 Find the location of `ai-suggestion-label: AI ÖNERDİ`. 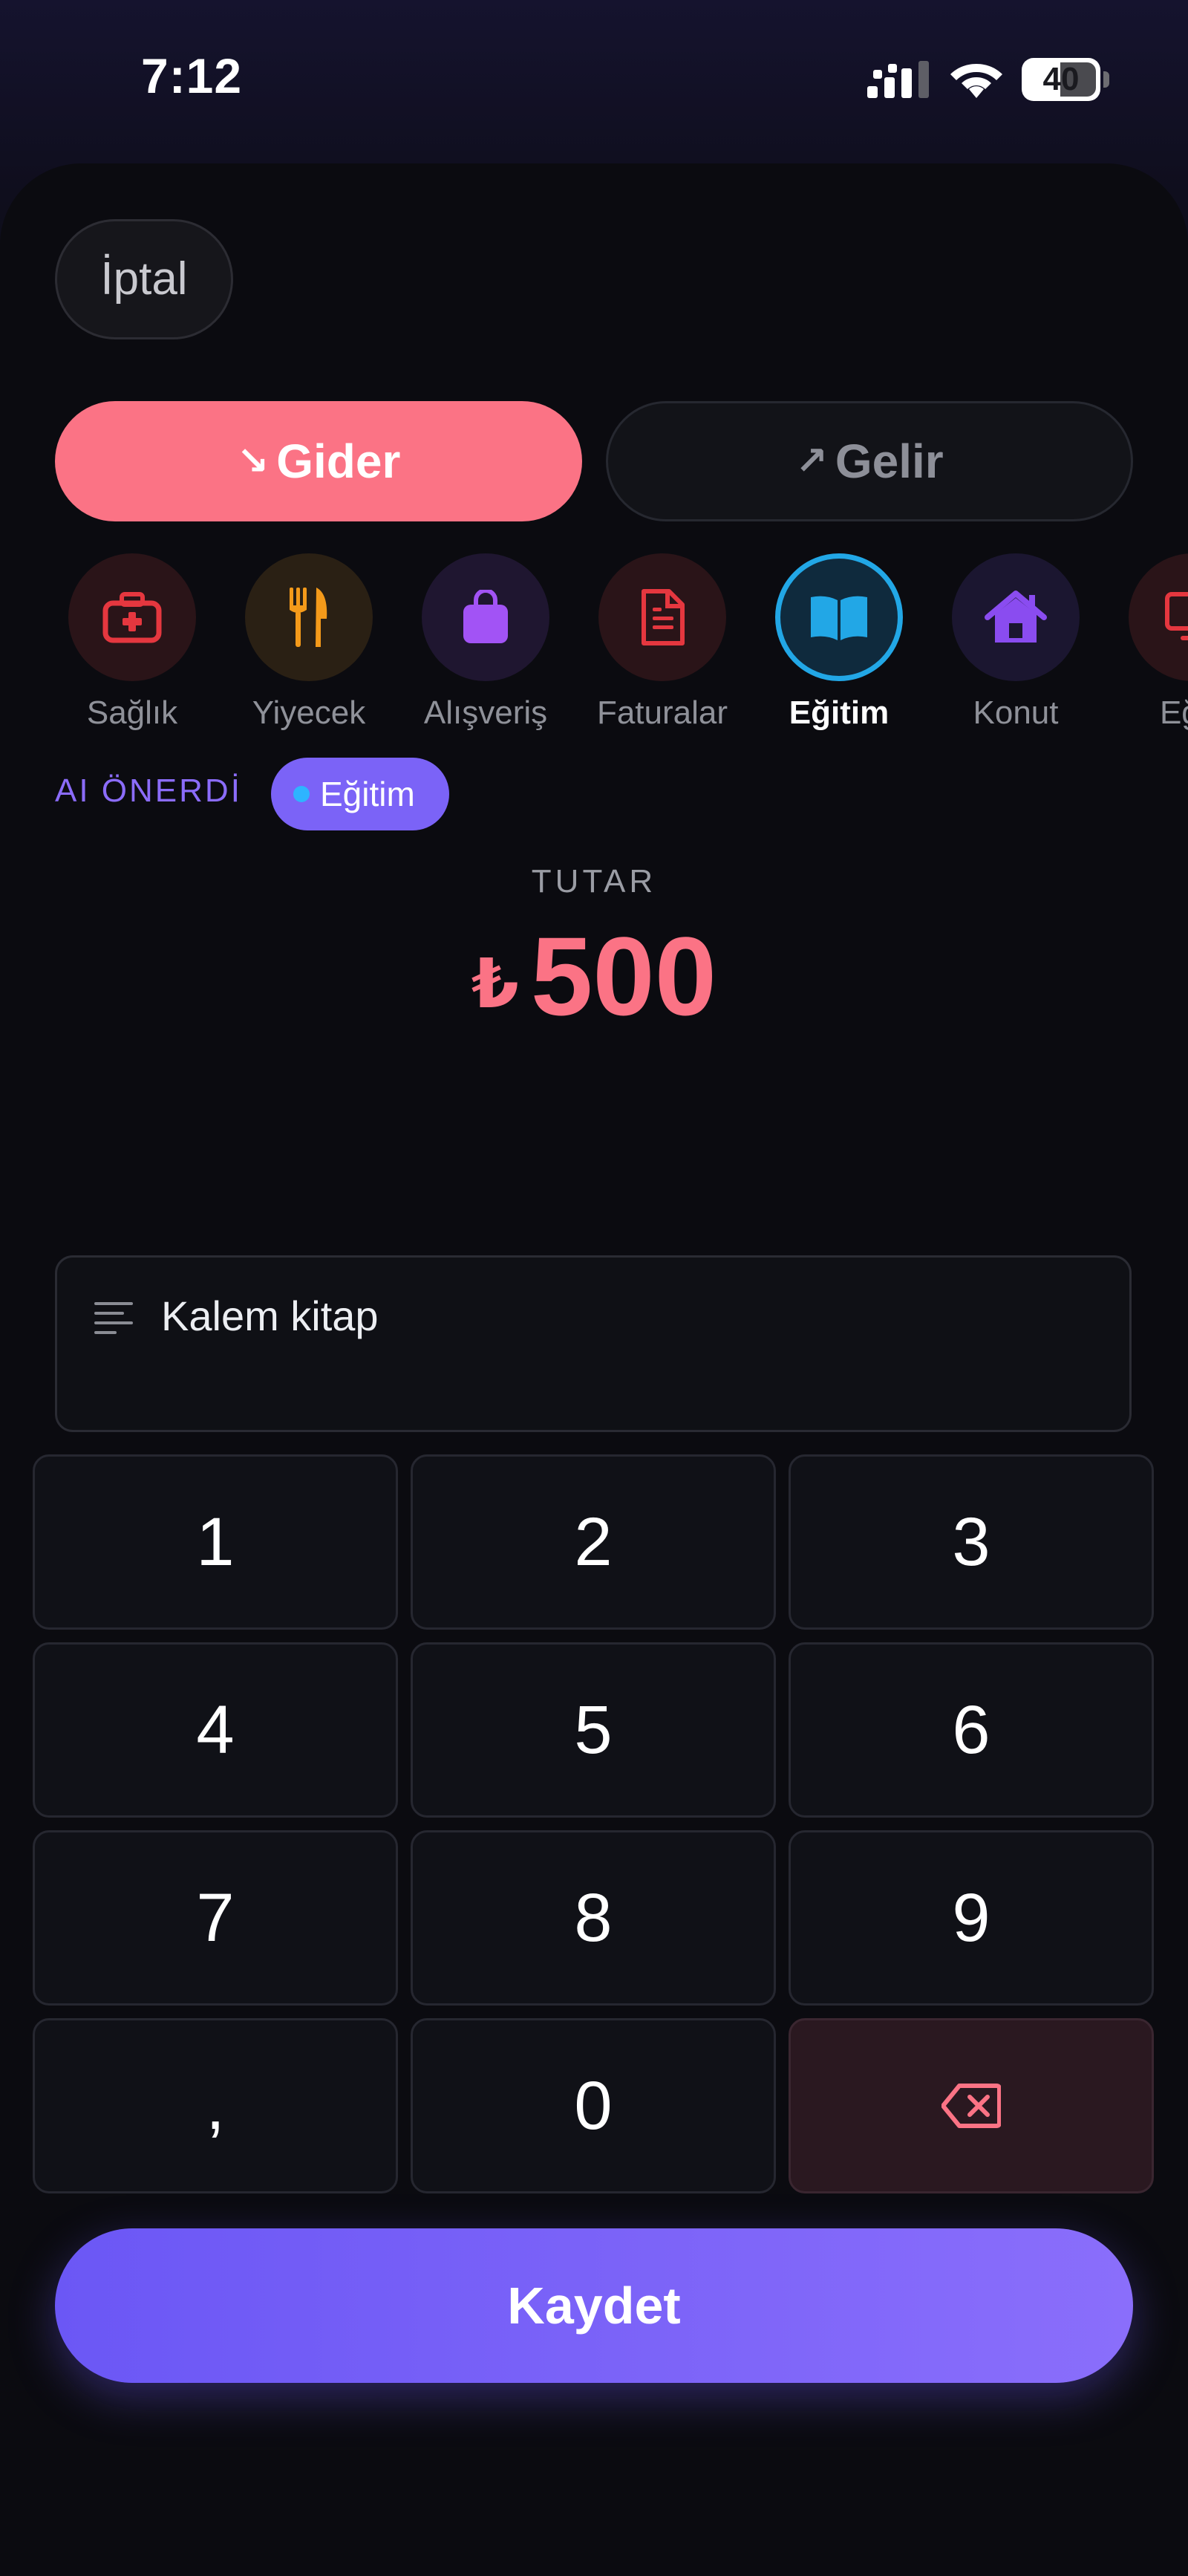

ai-suggestion-label: AI ÖNERDİ is located at coordinates (148, 791).